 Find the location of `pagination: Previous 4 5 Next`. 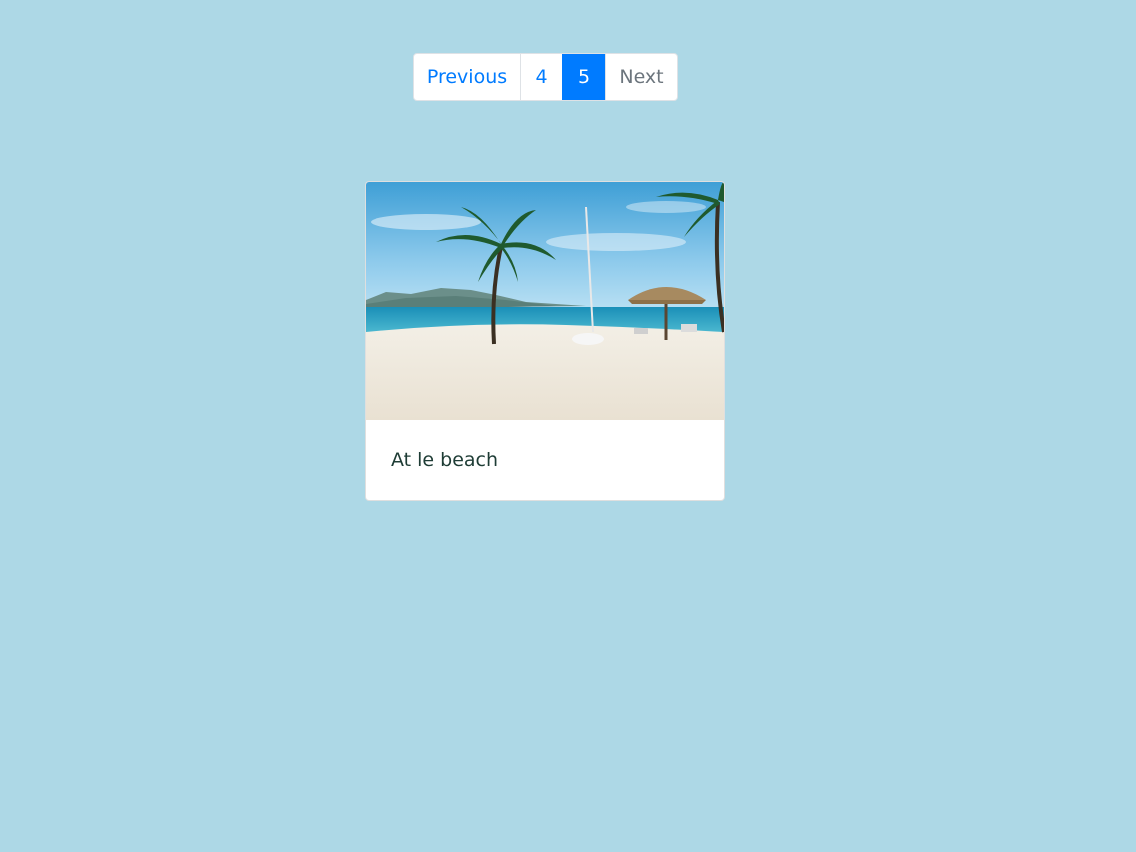

pagination: Previous 4 5 Next is located at coordinates (545, 77).